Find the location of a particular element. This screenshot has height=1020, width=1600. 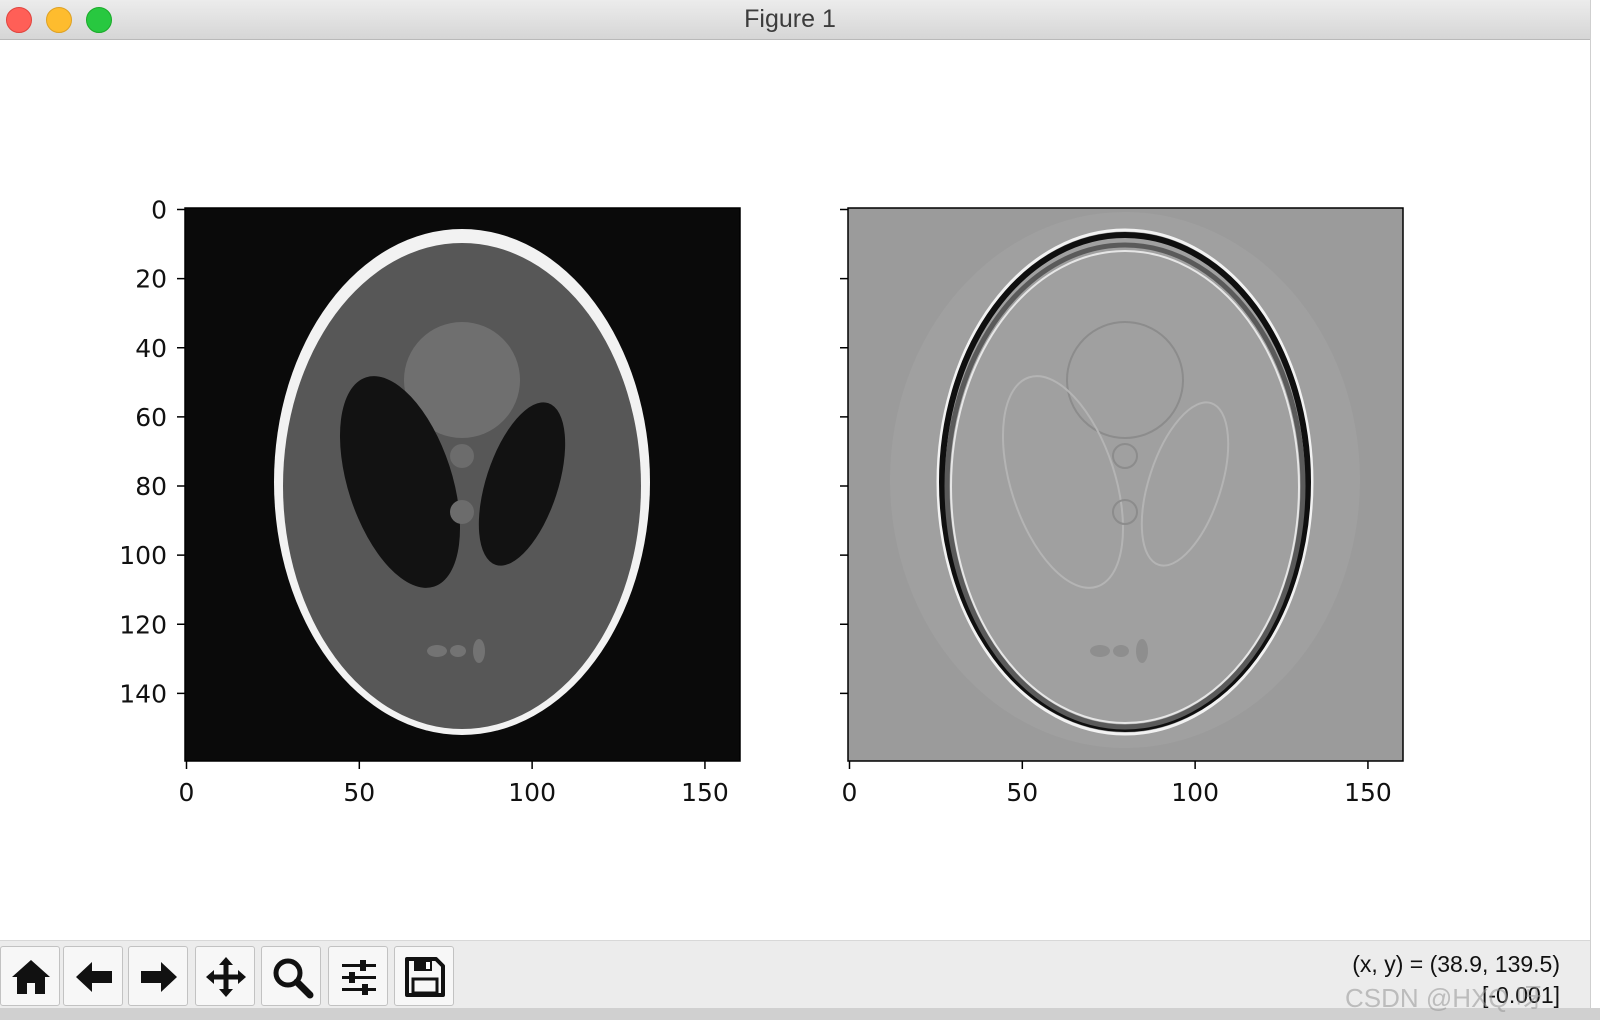

left-y-tick-label: 80 is located at coordinates (151, 486).